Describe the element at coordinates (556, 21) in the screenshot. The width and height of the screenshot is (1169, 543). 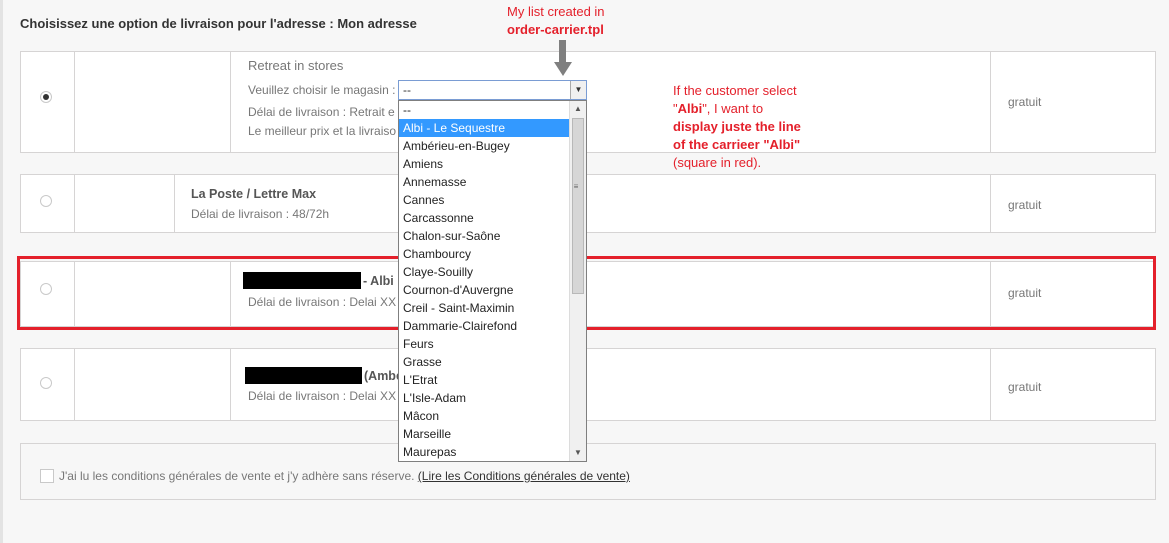
I see `annotation-top: My list created in order-carrier.tpl` at that location.